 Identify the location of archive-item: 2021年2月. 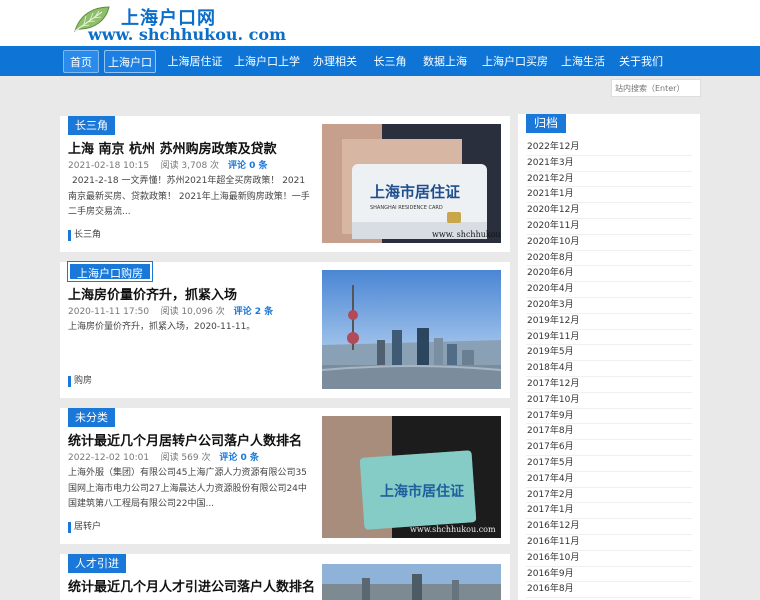
(609, 180).